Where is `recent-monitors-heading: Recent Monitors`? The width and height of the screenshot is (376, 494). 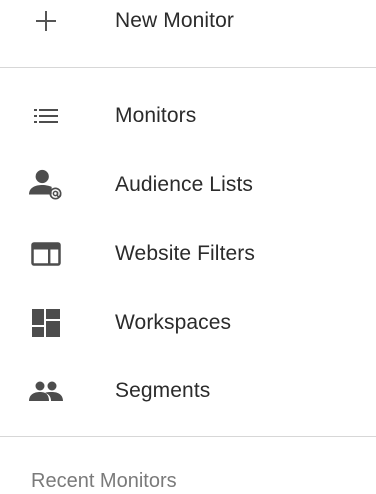 recent-monitors-heading: Recent Monitors is located at coordinates (104, 481).